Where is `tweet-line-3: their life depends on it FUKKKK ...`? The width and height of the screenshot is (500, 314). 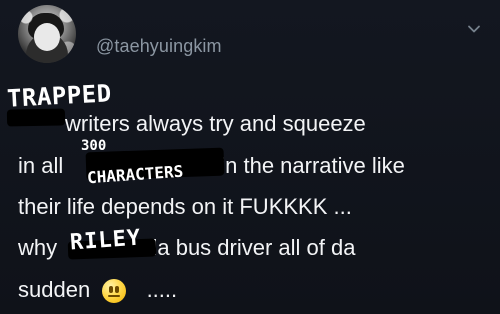 tweet-line-3: their life depends on it FUKKKK ... is located at coordinates (185, 207).